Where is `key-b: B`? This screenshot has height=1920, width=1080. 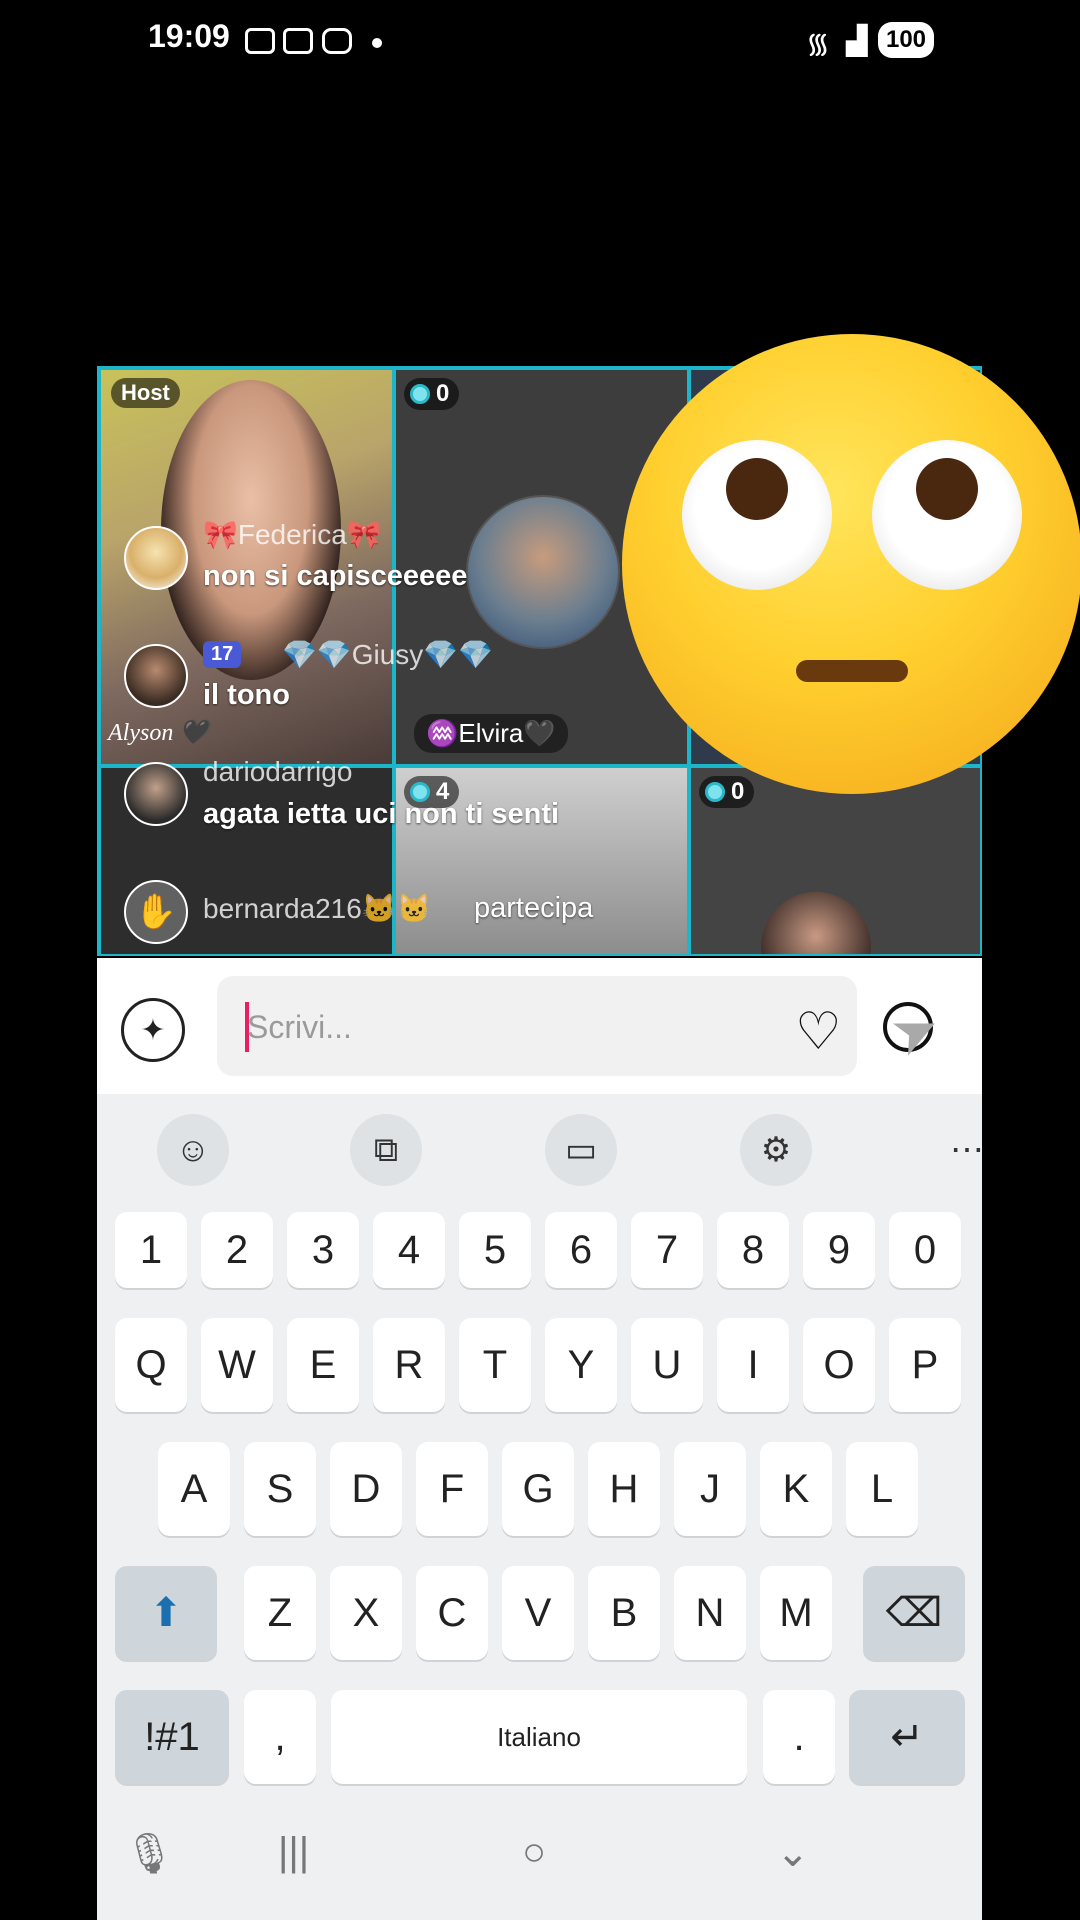 key-b: B is located at coordinates (624, 1613).